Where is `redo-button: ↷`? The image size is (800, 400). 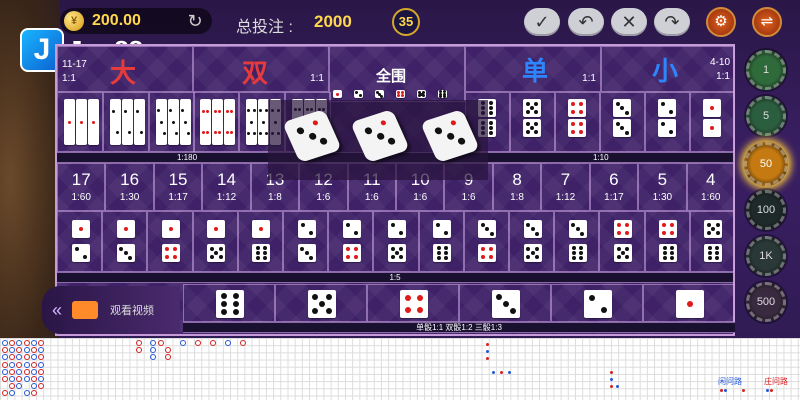 redo-button: ↷ is located at coordinates (672, 22).